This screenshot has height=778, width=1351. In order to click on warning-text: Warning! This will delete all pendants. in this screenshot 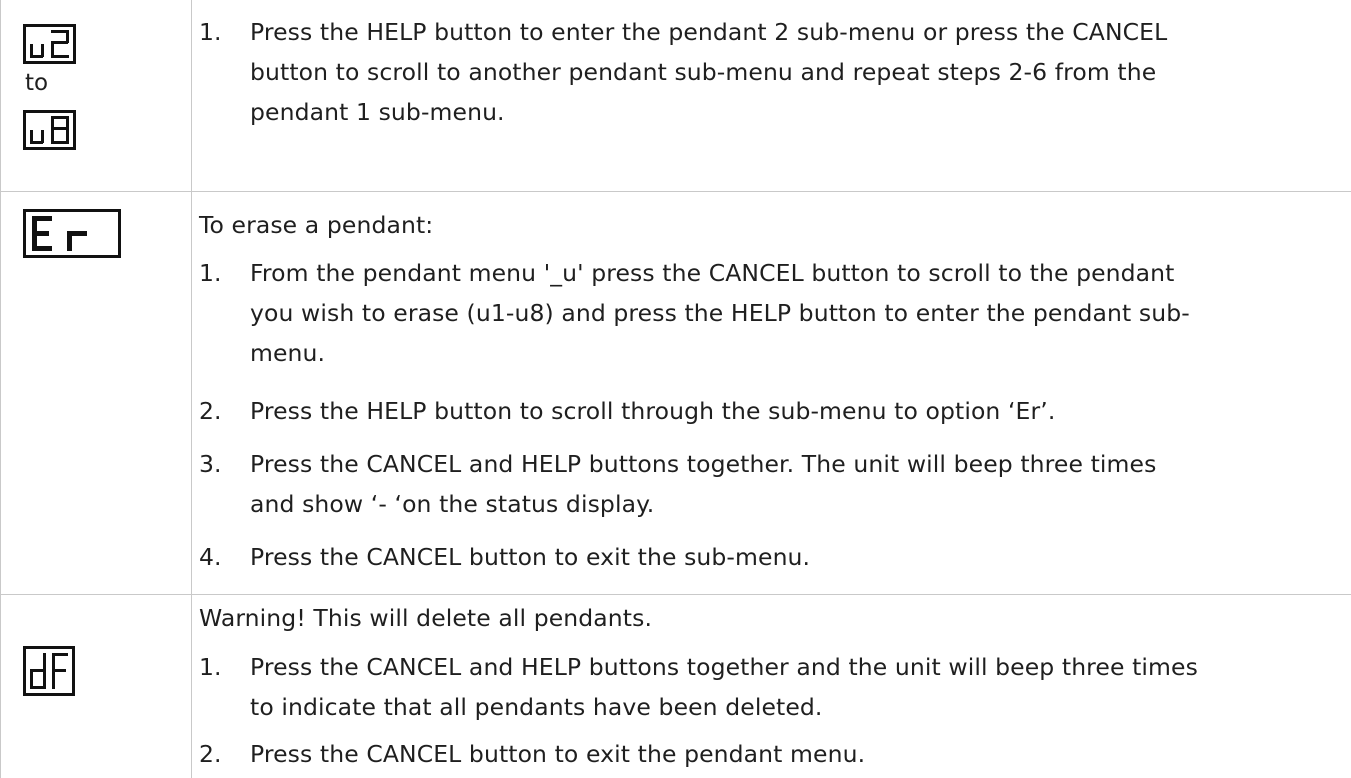, I will do `click(426, 618)`.